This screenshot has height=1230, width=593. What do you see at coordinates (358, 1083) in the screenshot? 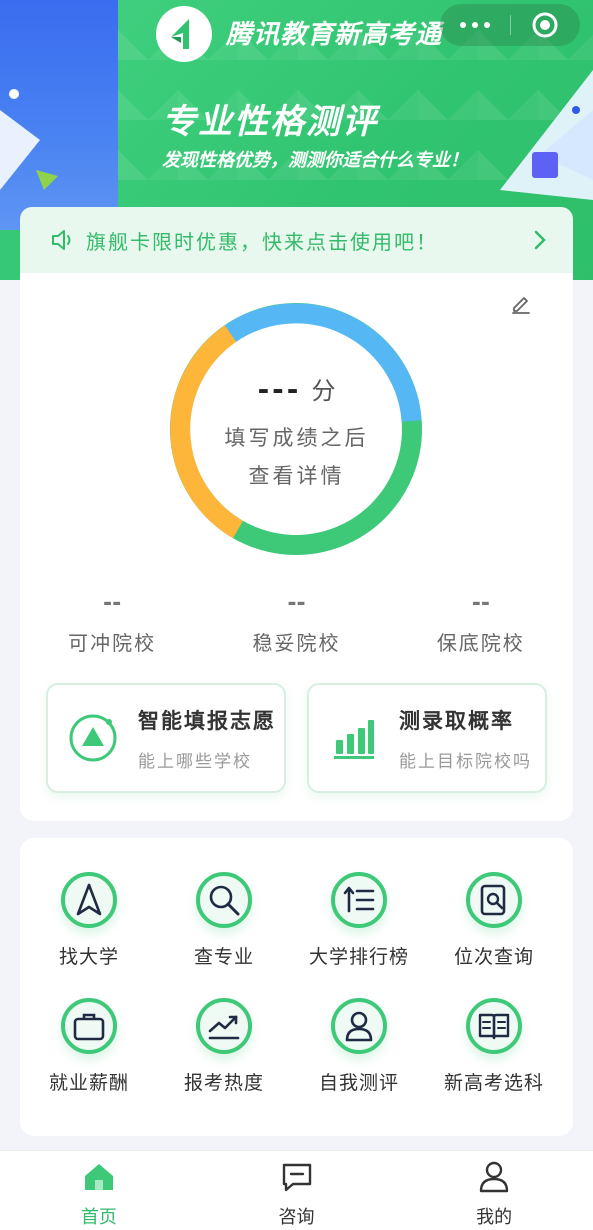
I see `tool-label: 自我测评` at bounding box center [358, 1083].